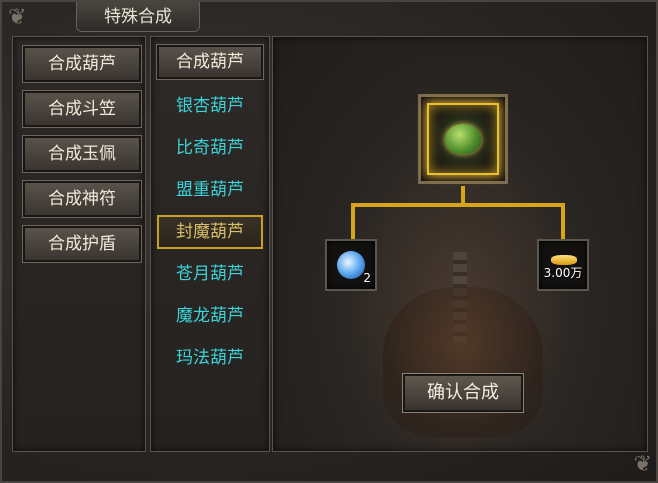 The height and width of the screenshot is (483, 658). I want to click on gourd-item-yinxing: 银杏葫芦, so click(210, 106).